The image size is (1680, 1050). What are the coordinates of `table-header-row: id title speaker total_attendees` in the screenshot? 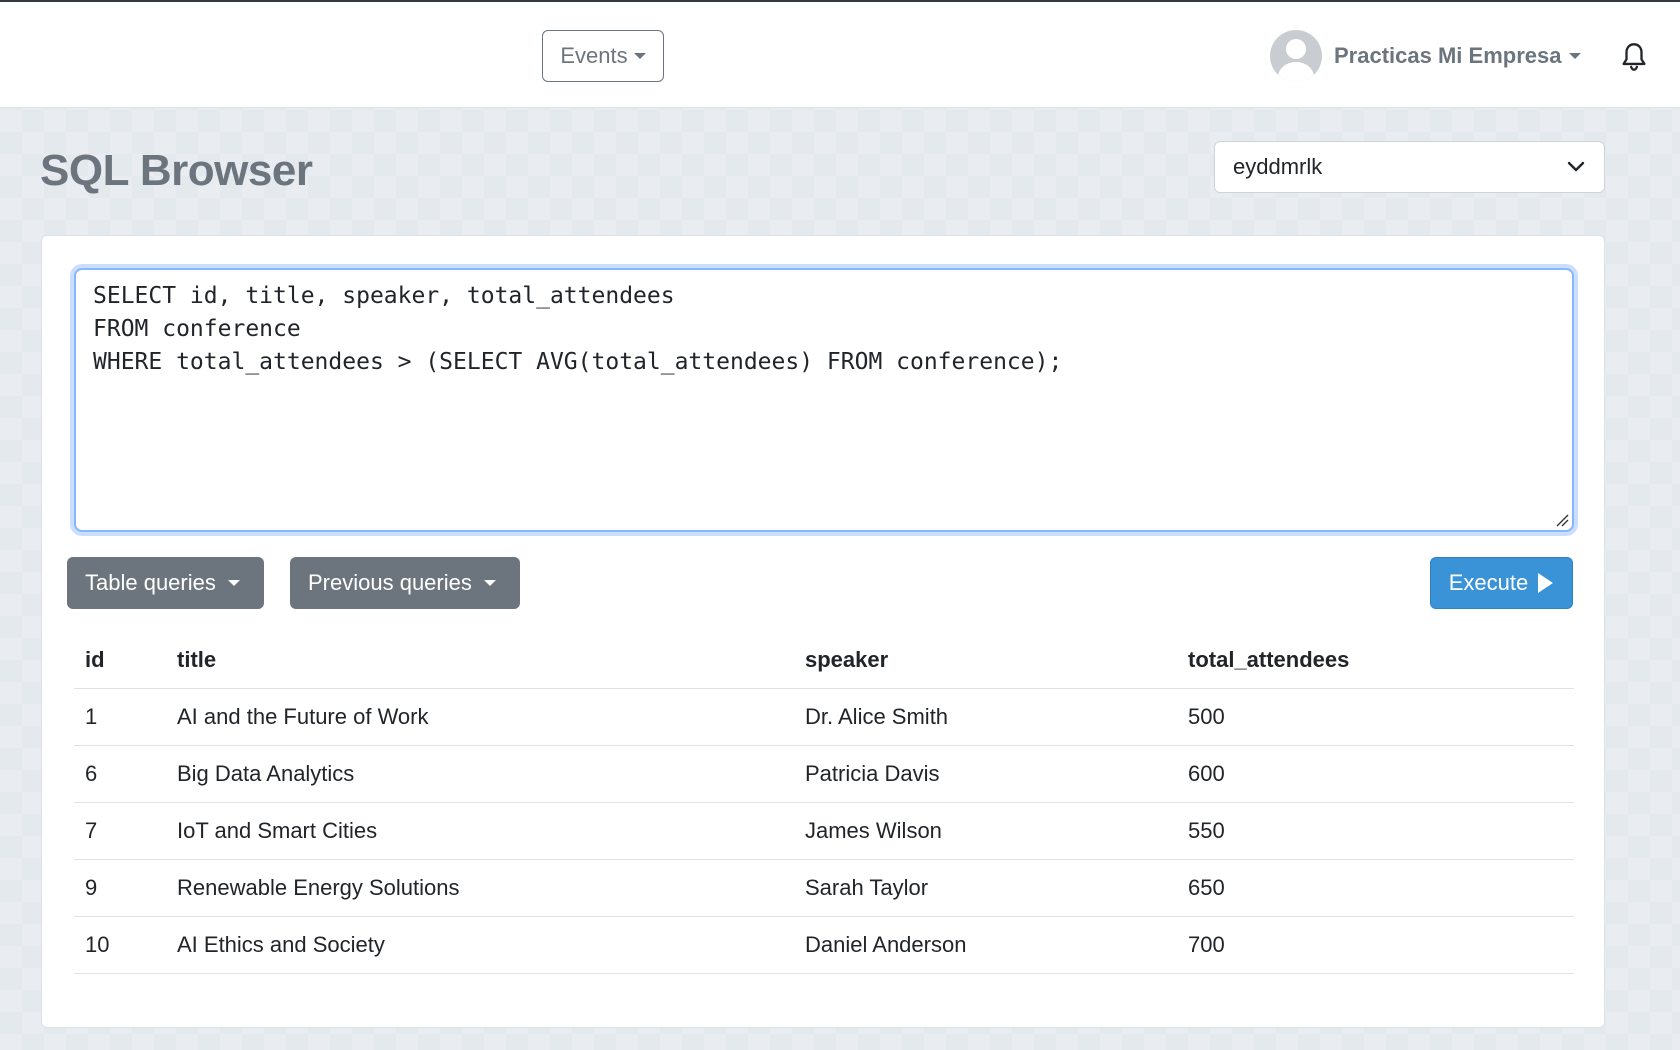 It's located at (824, 660).